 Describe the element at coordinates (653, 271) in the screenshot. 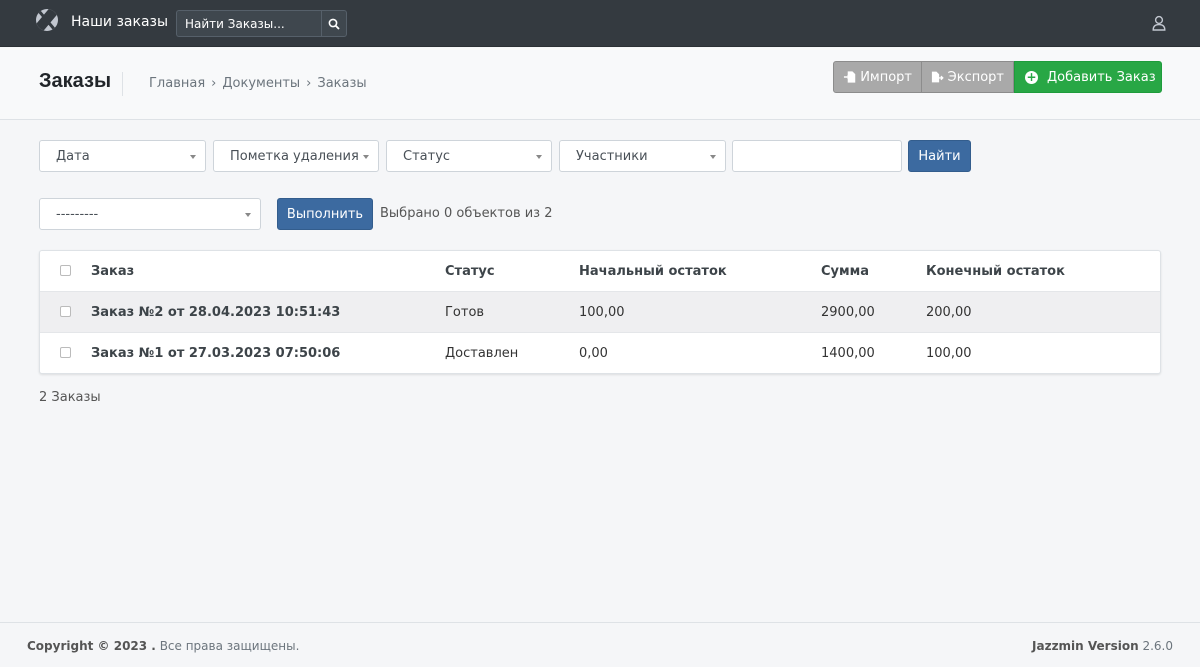

I see `column-header-start-balance: Начальный остаток` at that location.